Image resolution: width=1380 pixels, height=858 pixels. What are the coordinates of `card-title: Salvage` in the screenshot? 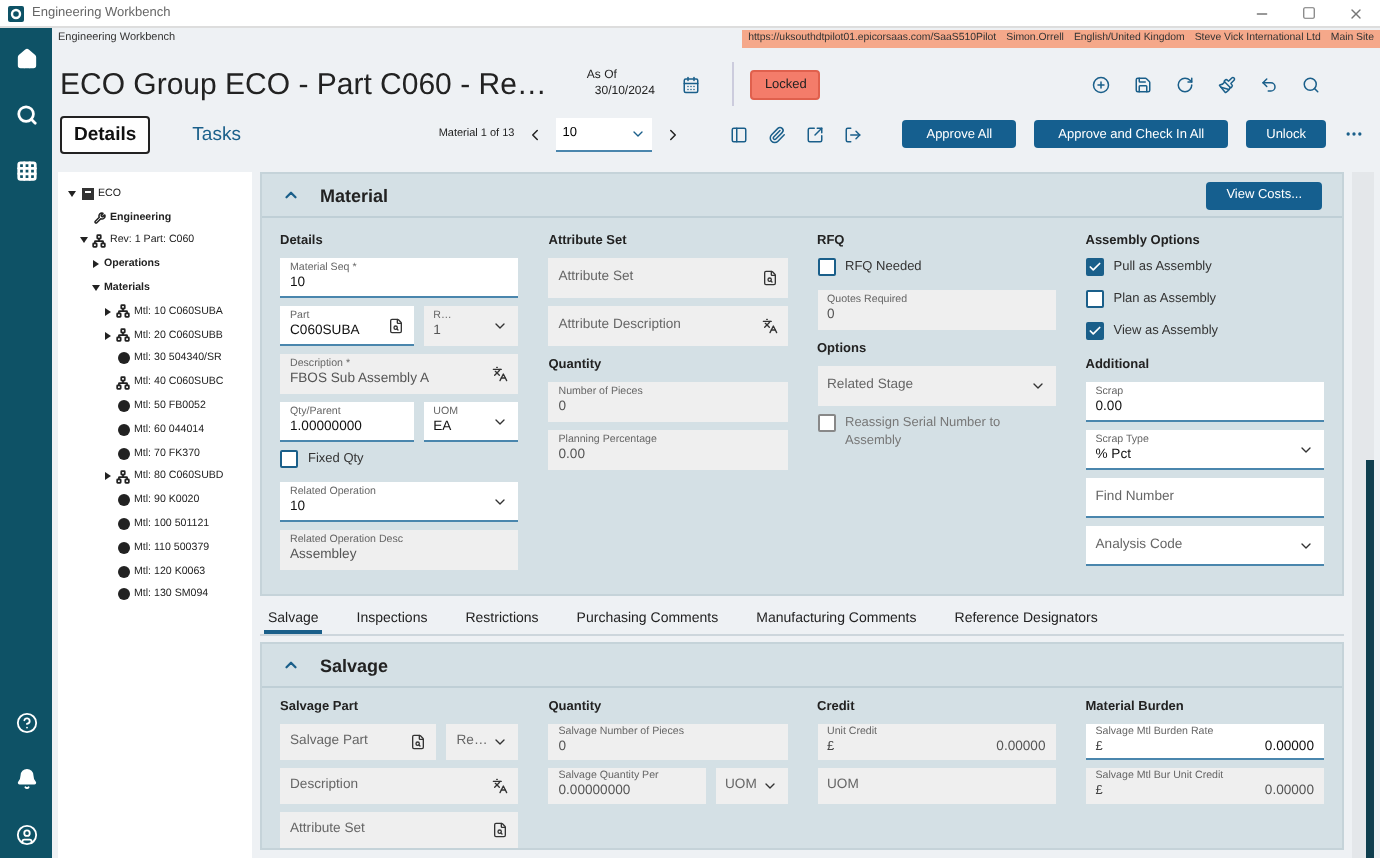 It's located at (354, 665).